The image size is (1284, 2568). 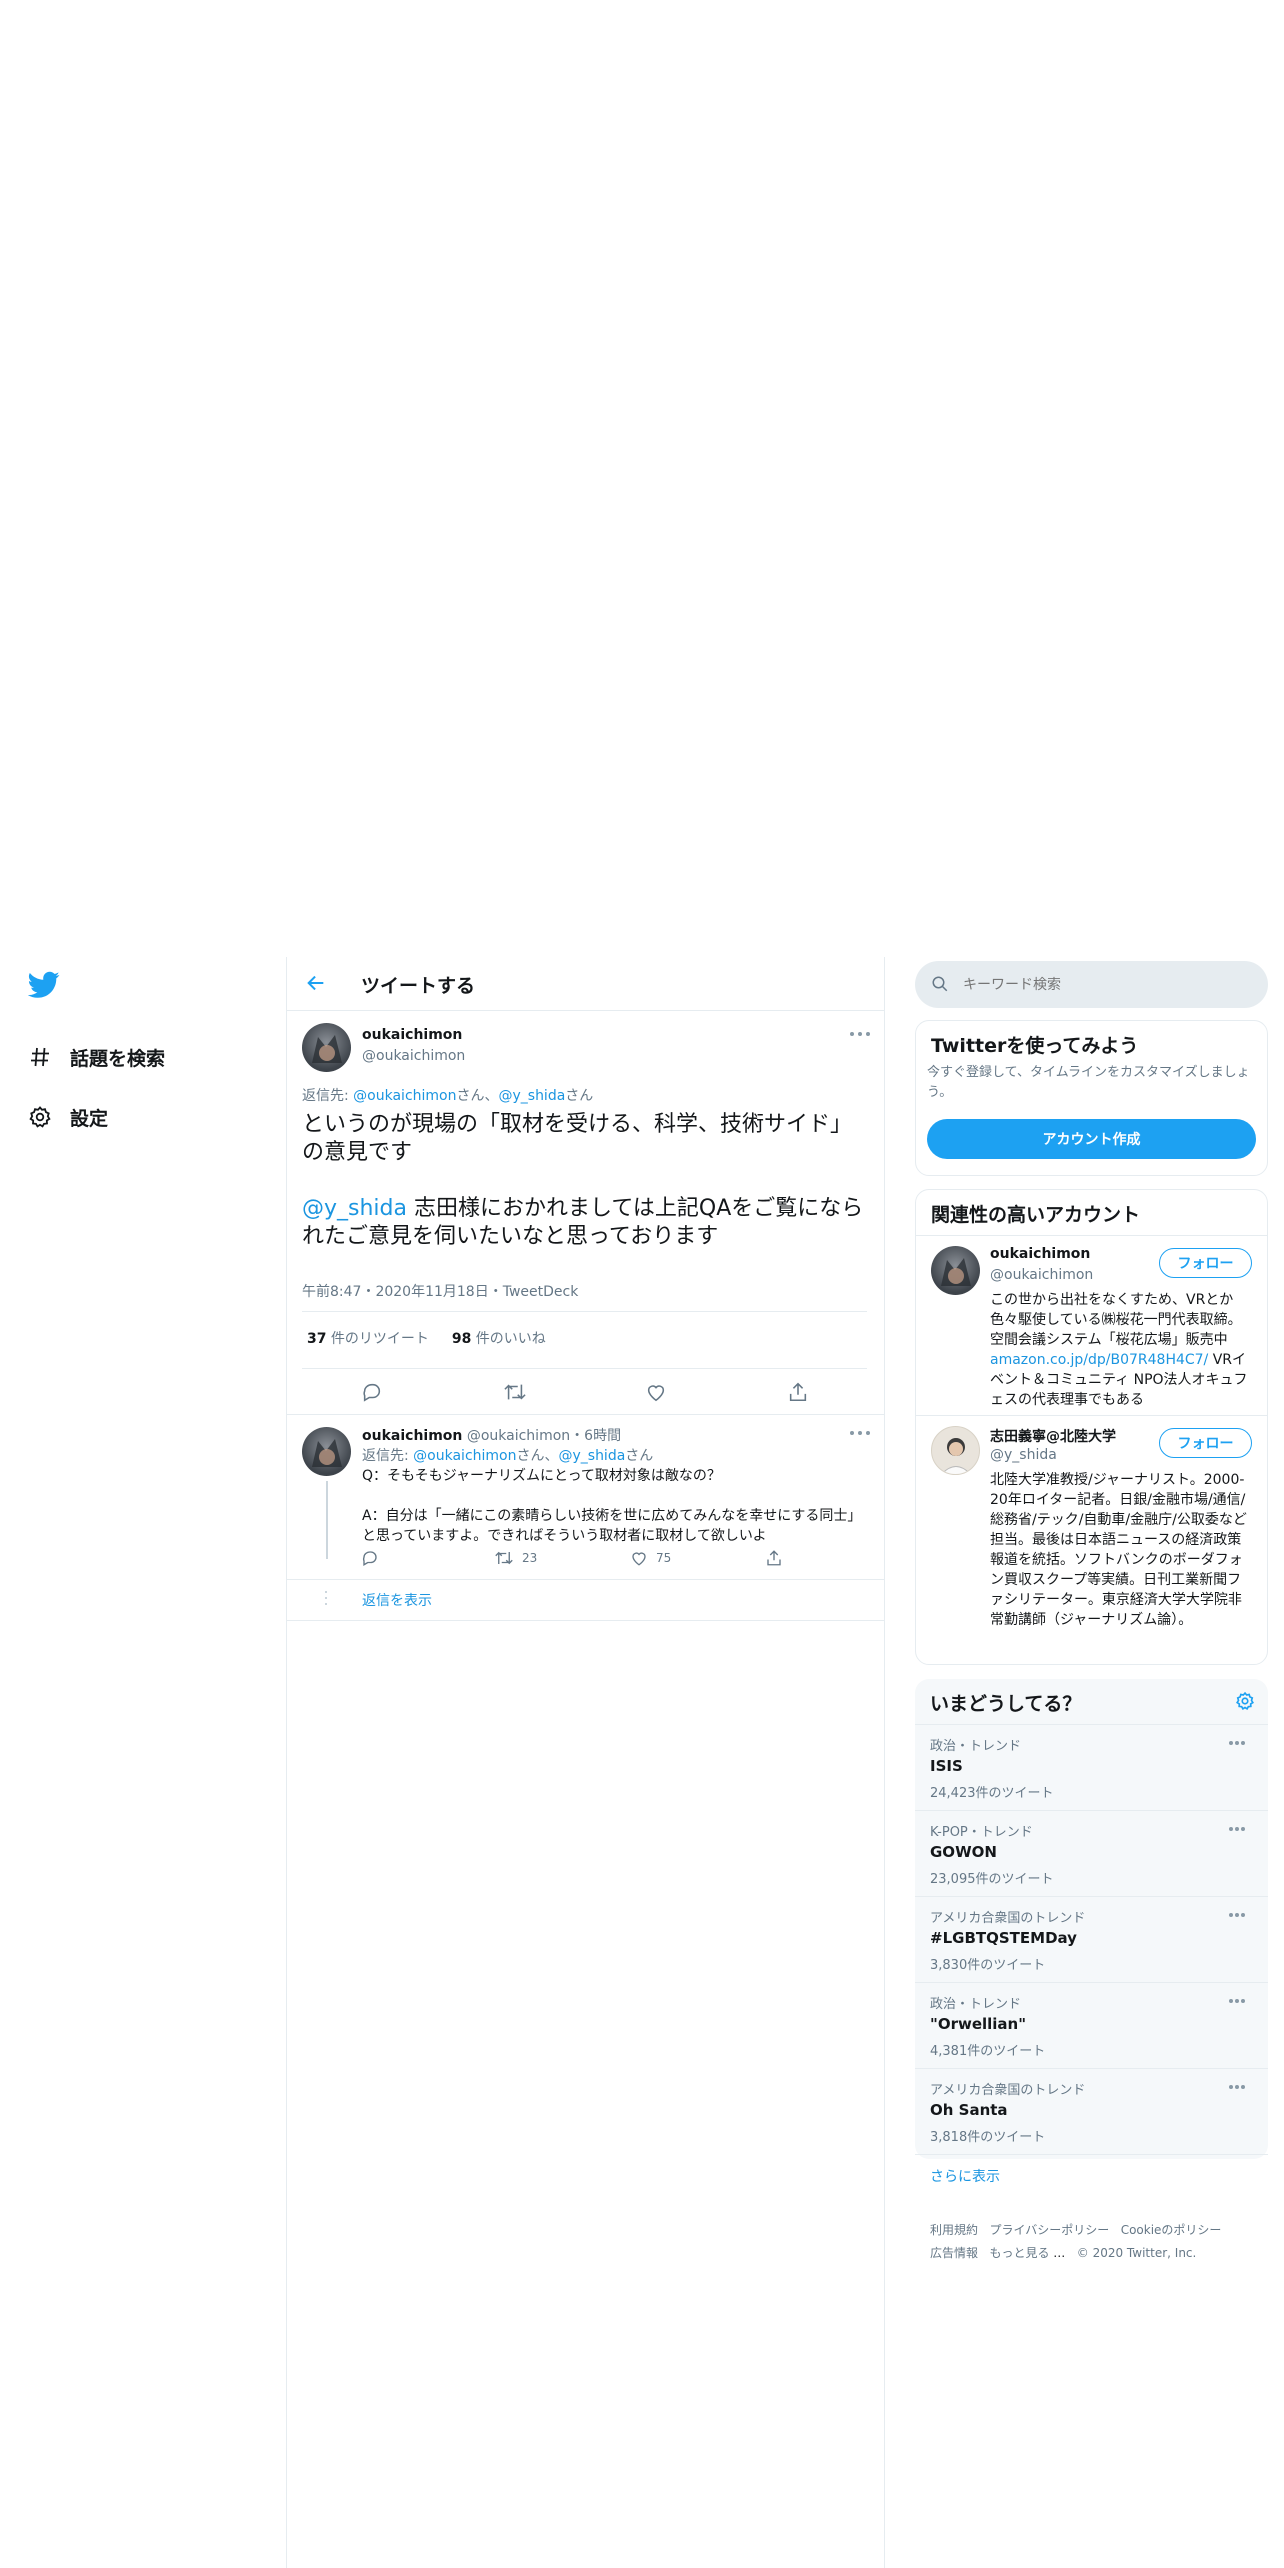 What do you see at coordinates (1053, 1436) in the screenshot?
I see `account-name: 志田義寧@北陸大学` at bounding box center [1053, 1436].